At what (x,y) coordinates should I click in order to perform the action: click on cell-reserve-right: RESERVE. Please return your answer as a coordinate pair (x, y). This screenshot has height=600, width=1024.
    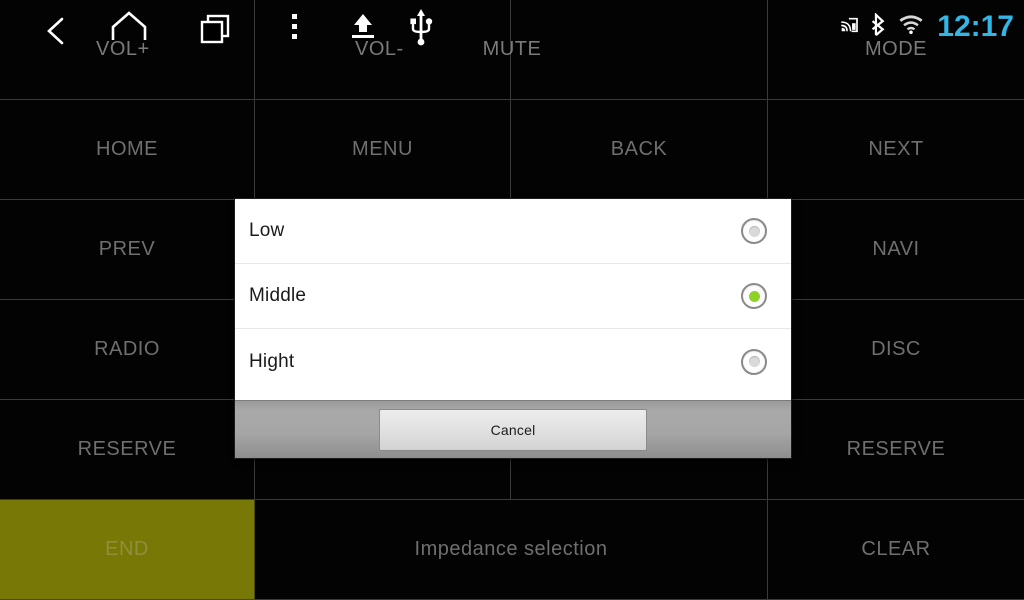
    Looking at the image, I should click on (896, 450).